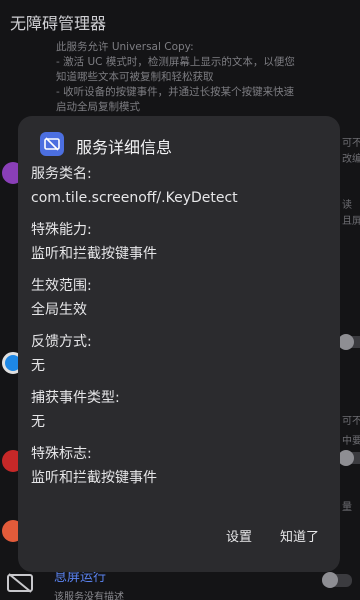 The width and height of the screenshot is (360, 600). Describe the element at coordinates (134, 198) in the screenshot. I see `field-value: com.tile.screenoff/.KeyDetect` at that location.